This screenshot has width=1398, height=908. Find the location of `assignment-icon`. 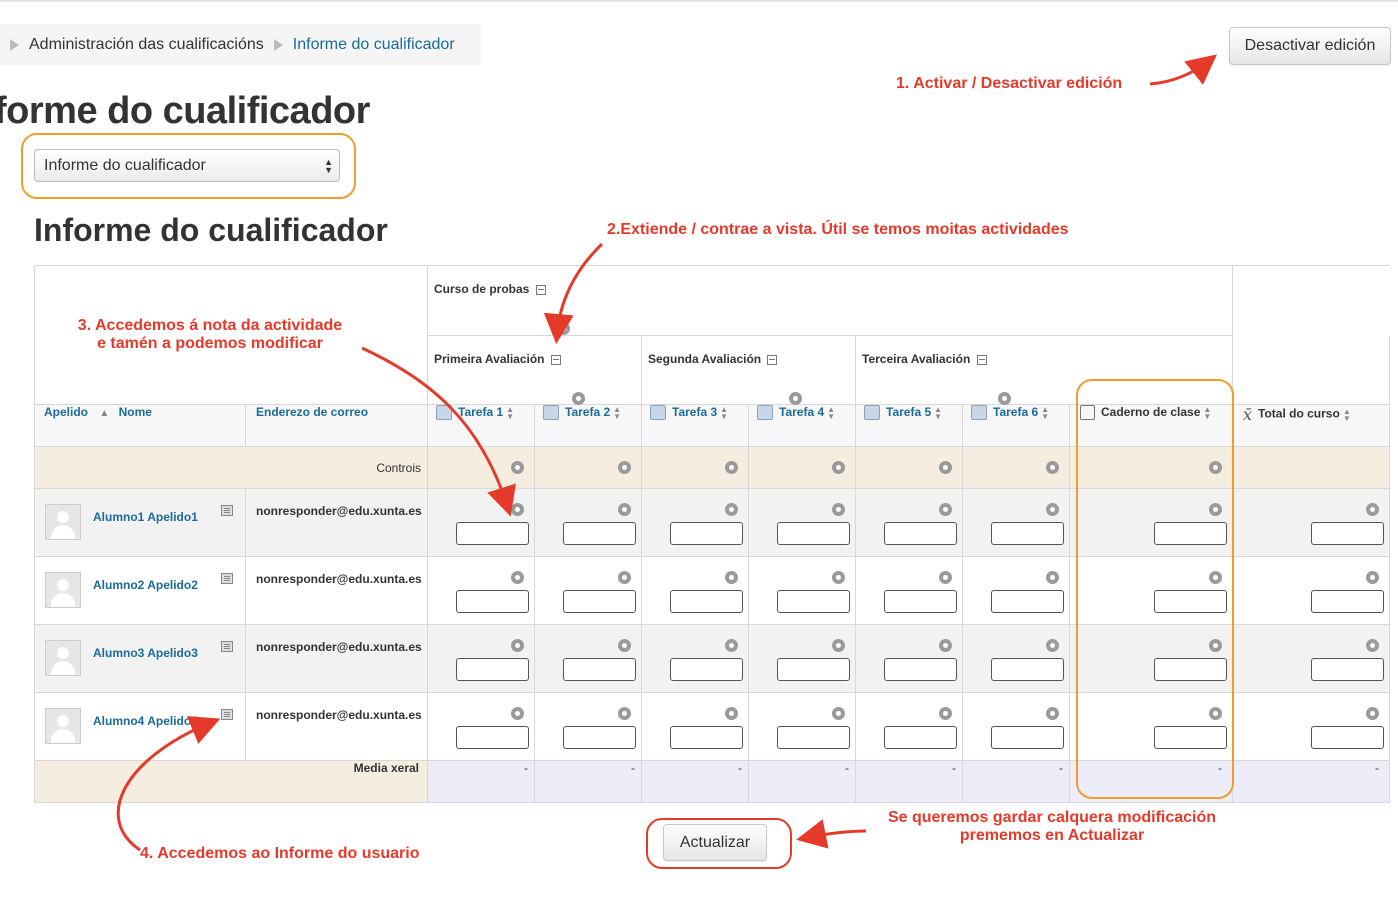

assignment-icon is located at coordinates (872, 413).